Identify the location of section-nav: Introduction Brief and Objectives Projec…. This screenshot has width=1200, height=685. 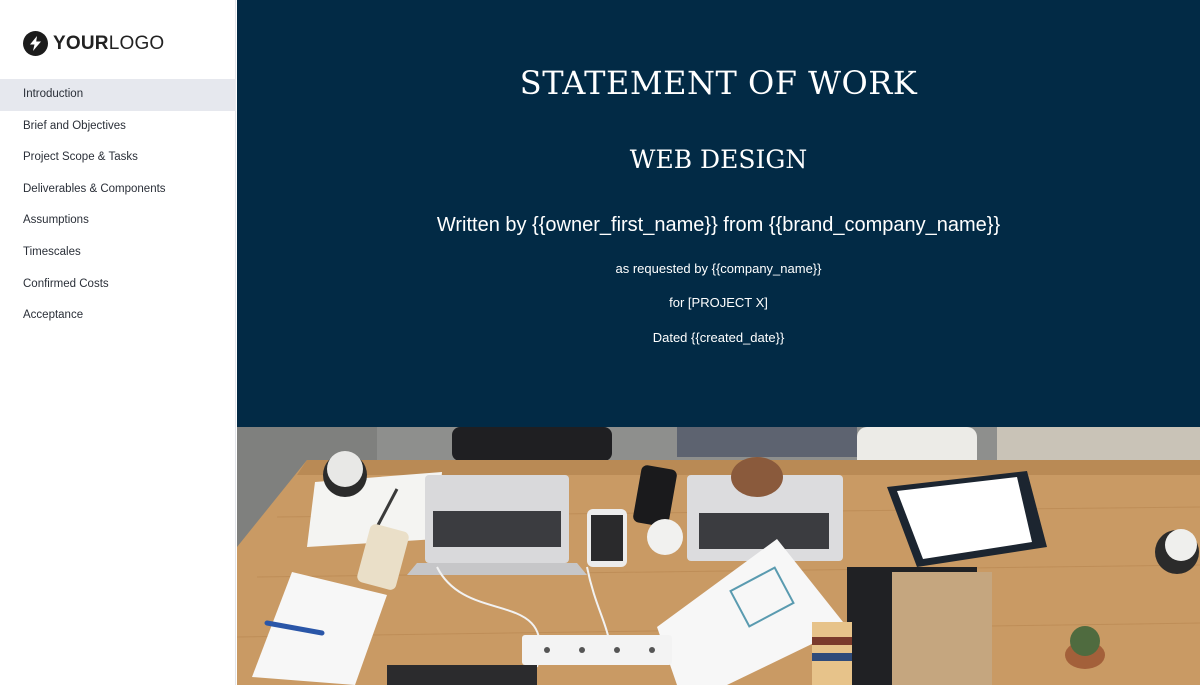
(118, 205).